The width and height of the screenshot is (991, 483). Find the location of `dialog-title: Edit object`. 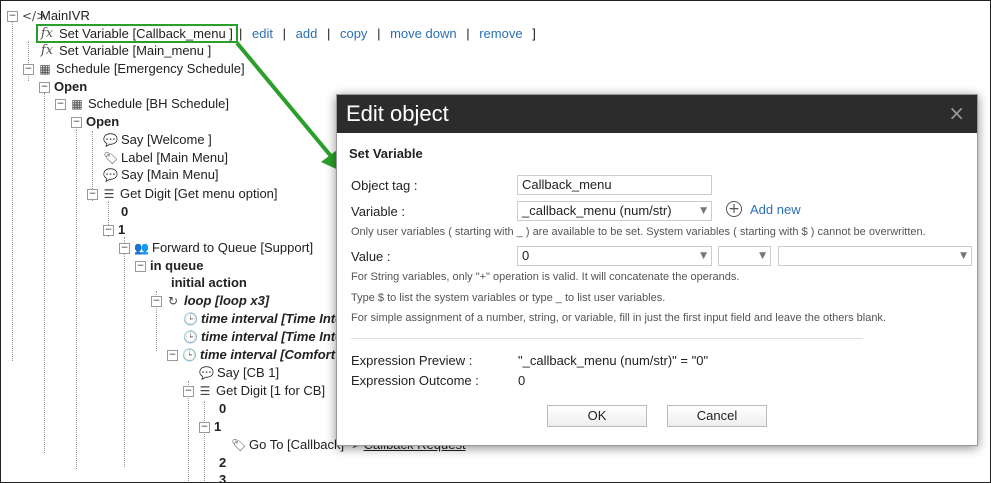

dialog-title: Edit object is located at coordinates (397, 113).